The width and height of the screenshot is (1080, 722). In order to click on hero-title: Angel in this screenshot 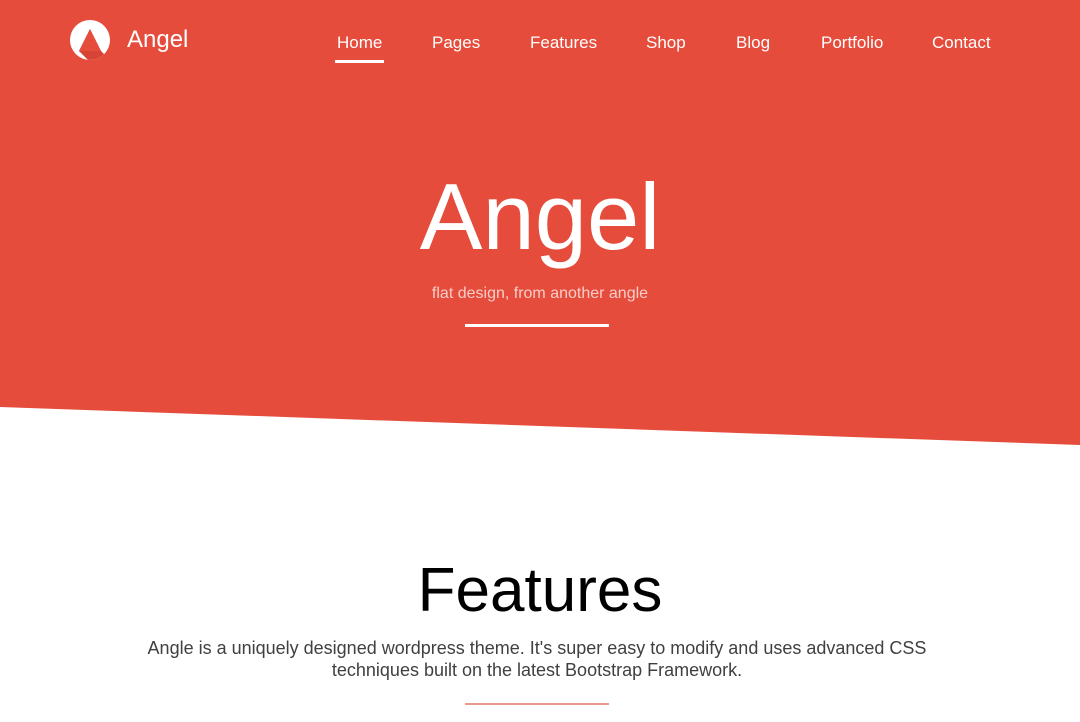, I will do `click(540, 216)`.